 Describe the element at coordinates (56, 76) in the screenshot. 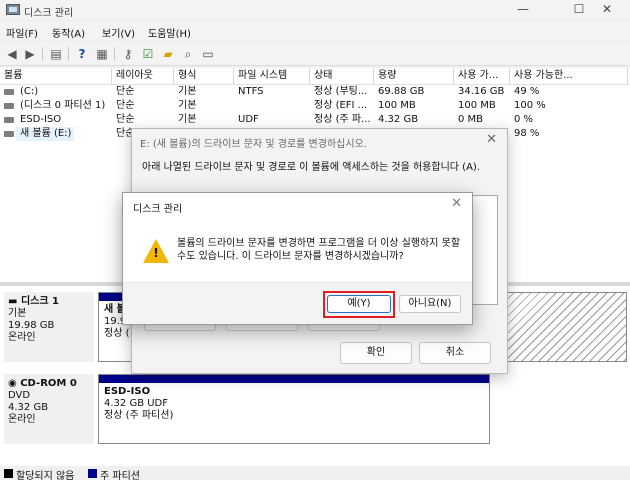

I see `column-volume: 볼륨` at that location.